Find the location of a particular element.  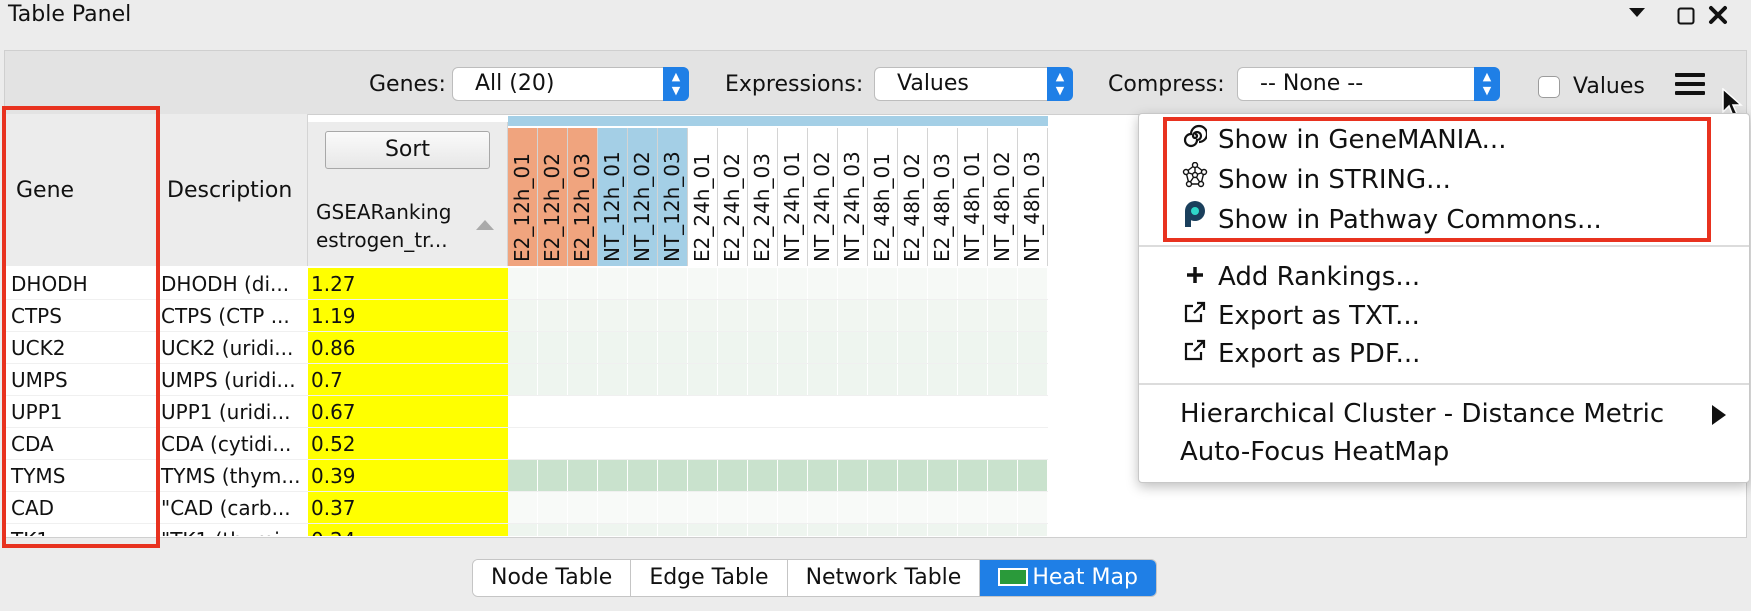

table-row: CDA CDA (cytidi... 0.52 is located at coordinates (526, 444).